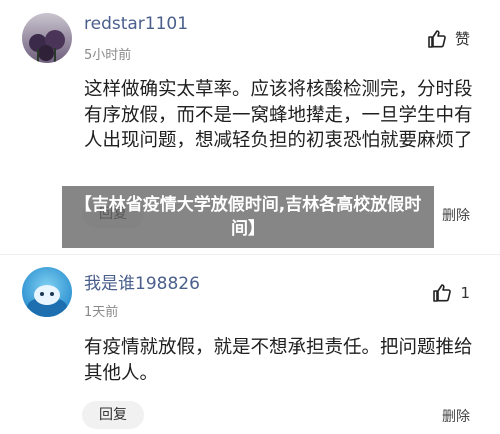 Image resolution: width=500 pixels, height=434 pixels. Describe the element at coordinates (142, 281) in the screenshot. I see `username: 我是谁198826` at that location.